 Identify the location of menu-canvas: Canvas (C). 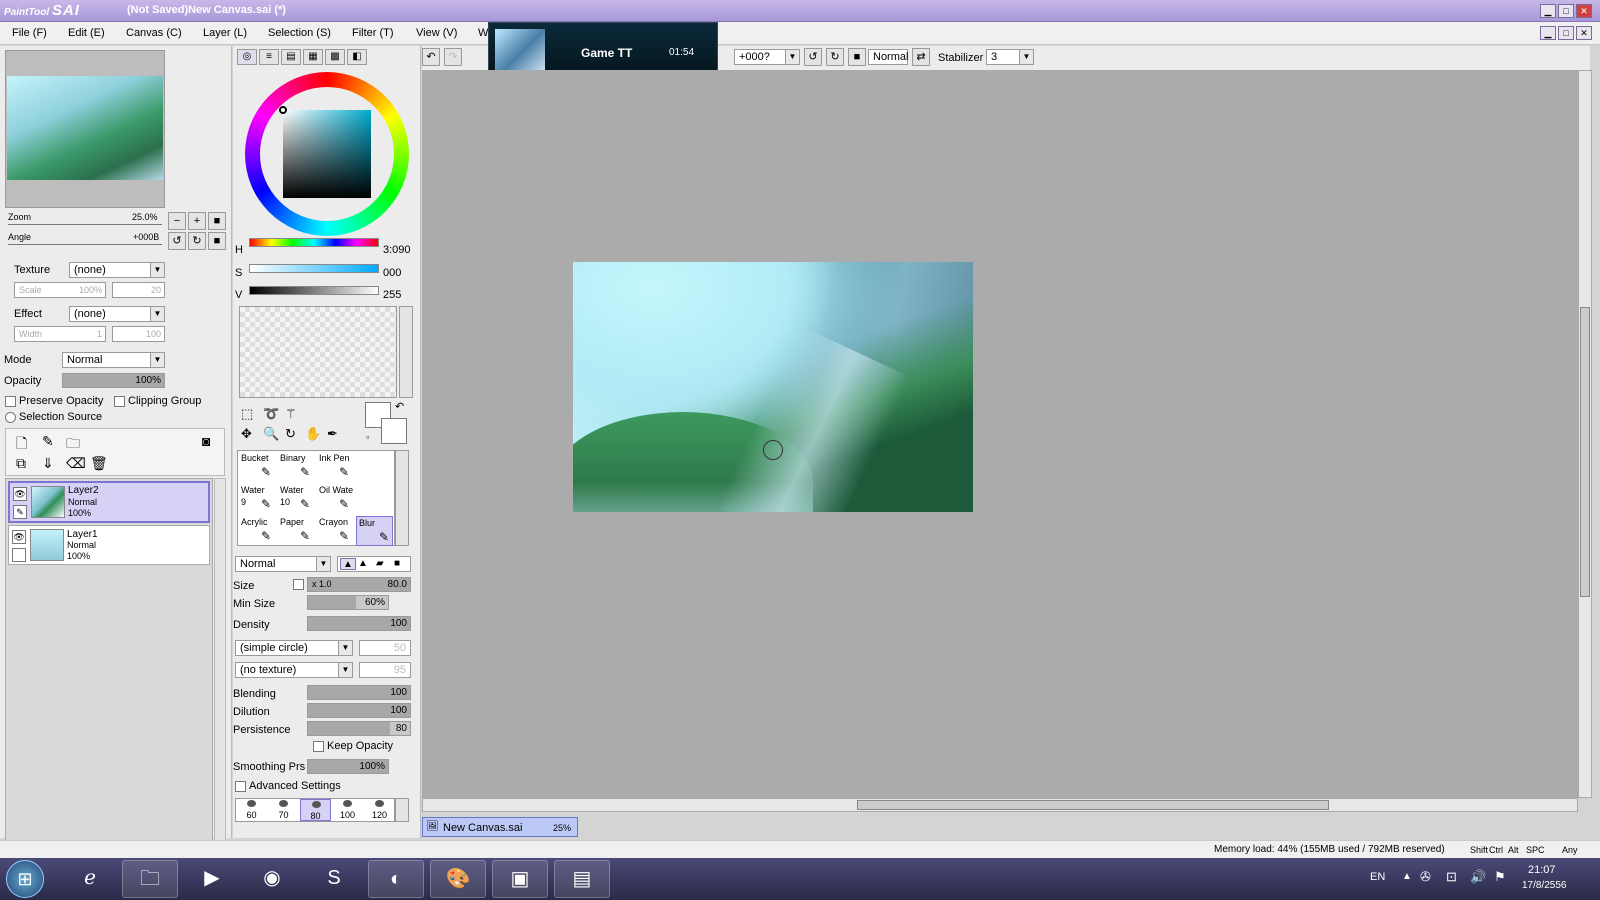
(154, 33).